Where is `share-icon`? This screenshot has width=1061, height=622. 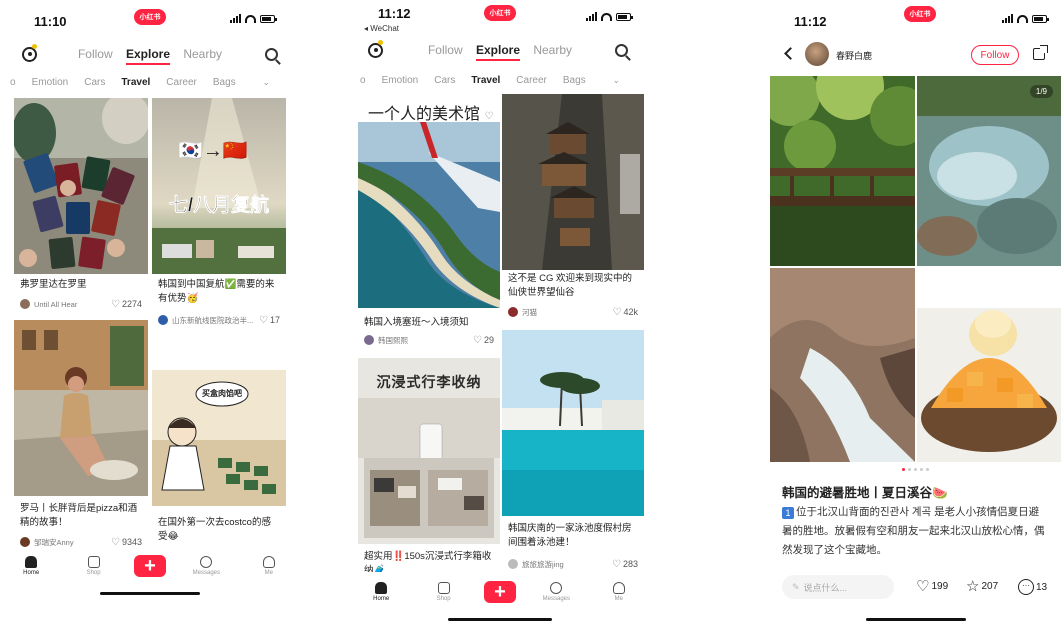
share-icon is located at coordinates (1040, 52).